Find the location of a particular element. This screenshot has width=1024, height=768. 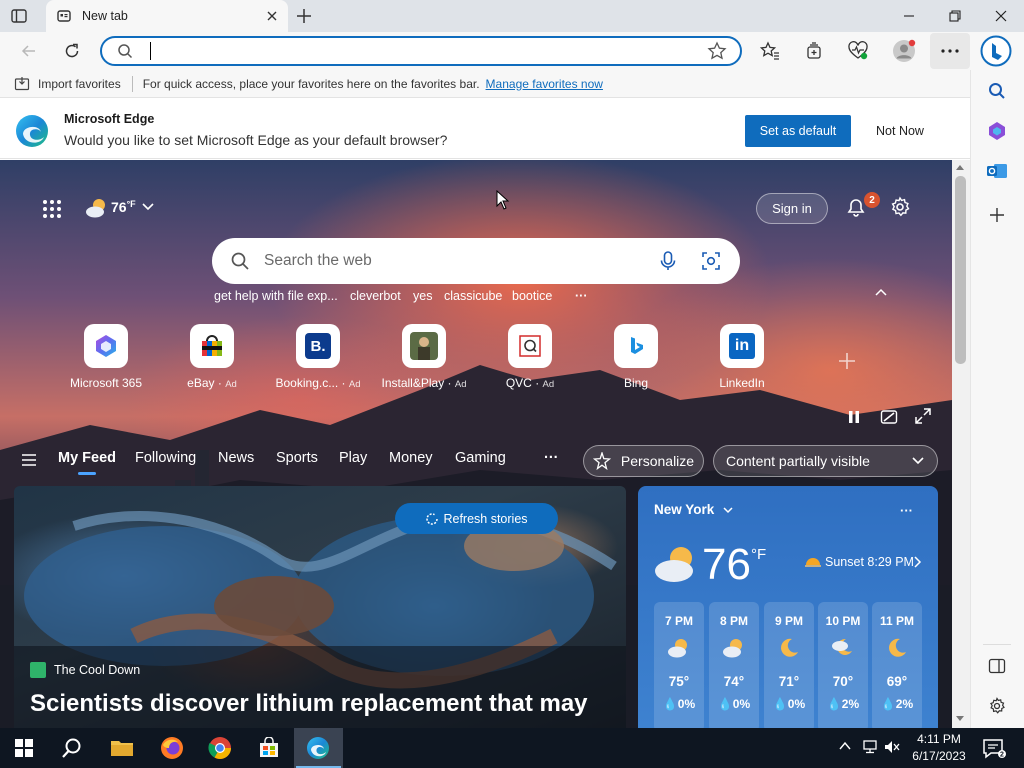

more-suggestions-button: ··· is located at coordinates (581, 296).